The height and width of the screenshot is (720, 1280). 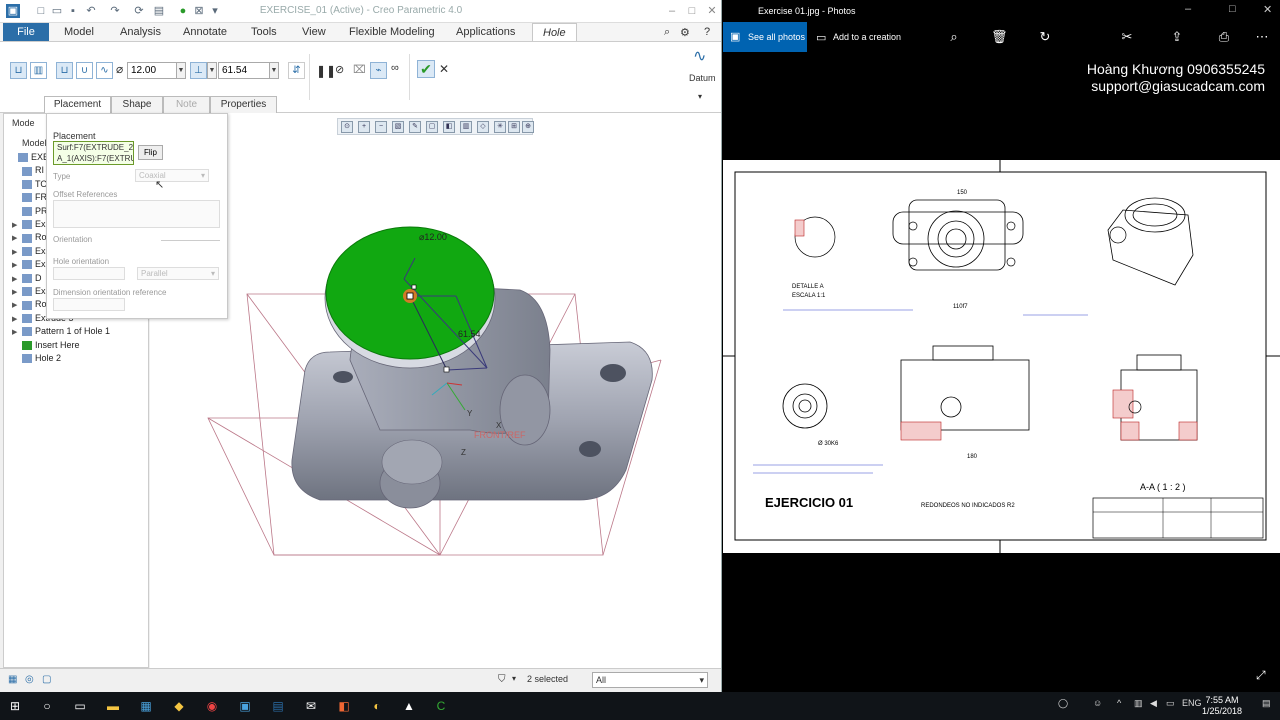 I want to click on status-icon-1: ▦, so click(x=12, y=679).